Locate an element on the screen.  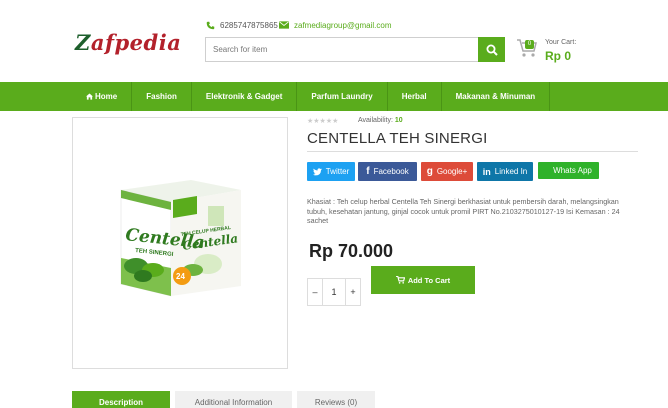
nav-item-fashion: Fashion is located at coordinates (162, 96).